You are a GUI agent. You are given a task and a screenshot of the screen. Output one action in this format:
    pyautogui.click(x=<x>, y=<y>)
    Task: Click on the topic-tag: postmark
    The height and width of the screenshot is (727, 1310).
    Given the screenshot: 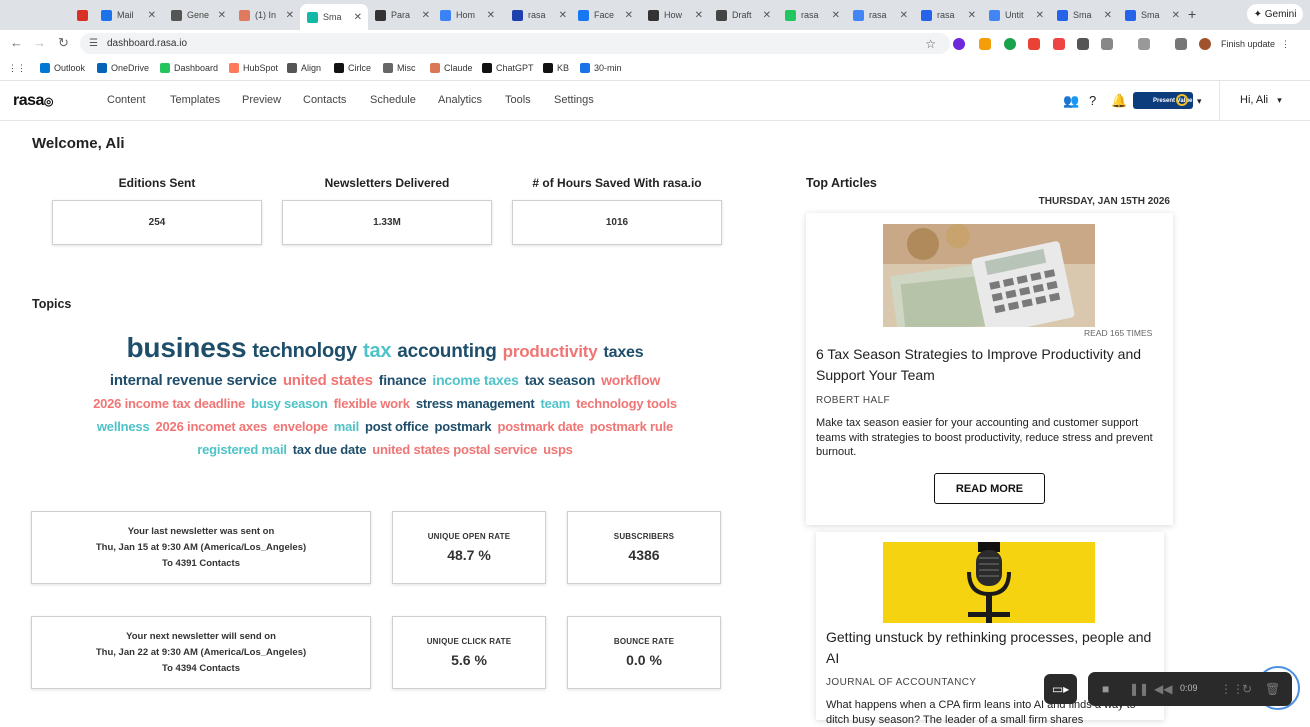 What is the action you would take?
    pyautogui.click(x=463, y=426)
    